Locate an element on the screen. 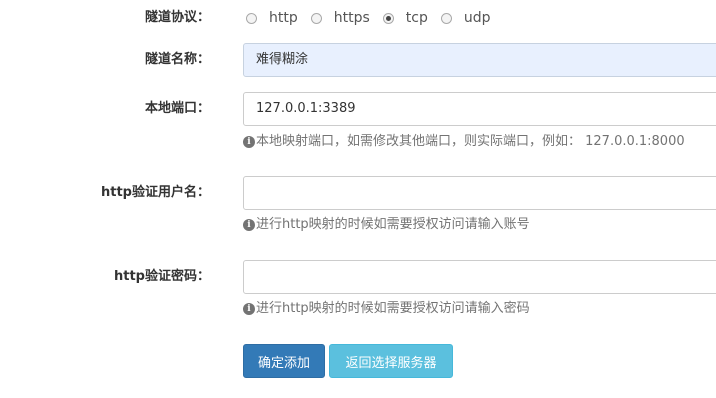  radio-https: https is located at coordinates (340, 18).